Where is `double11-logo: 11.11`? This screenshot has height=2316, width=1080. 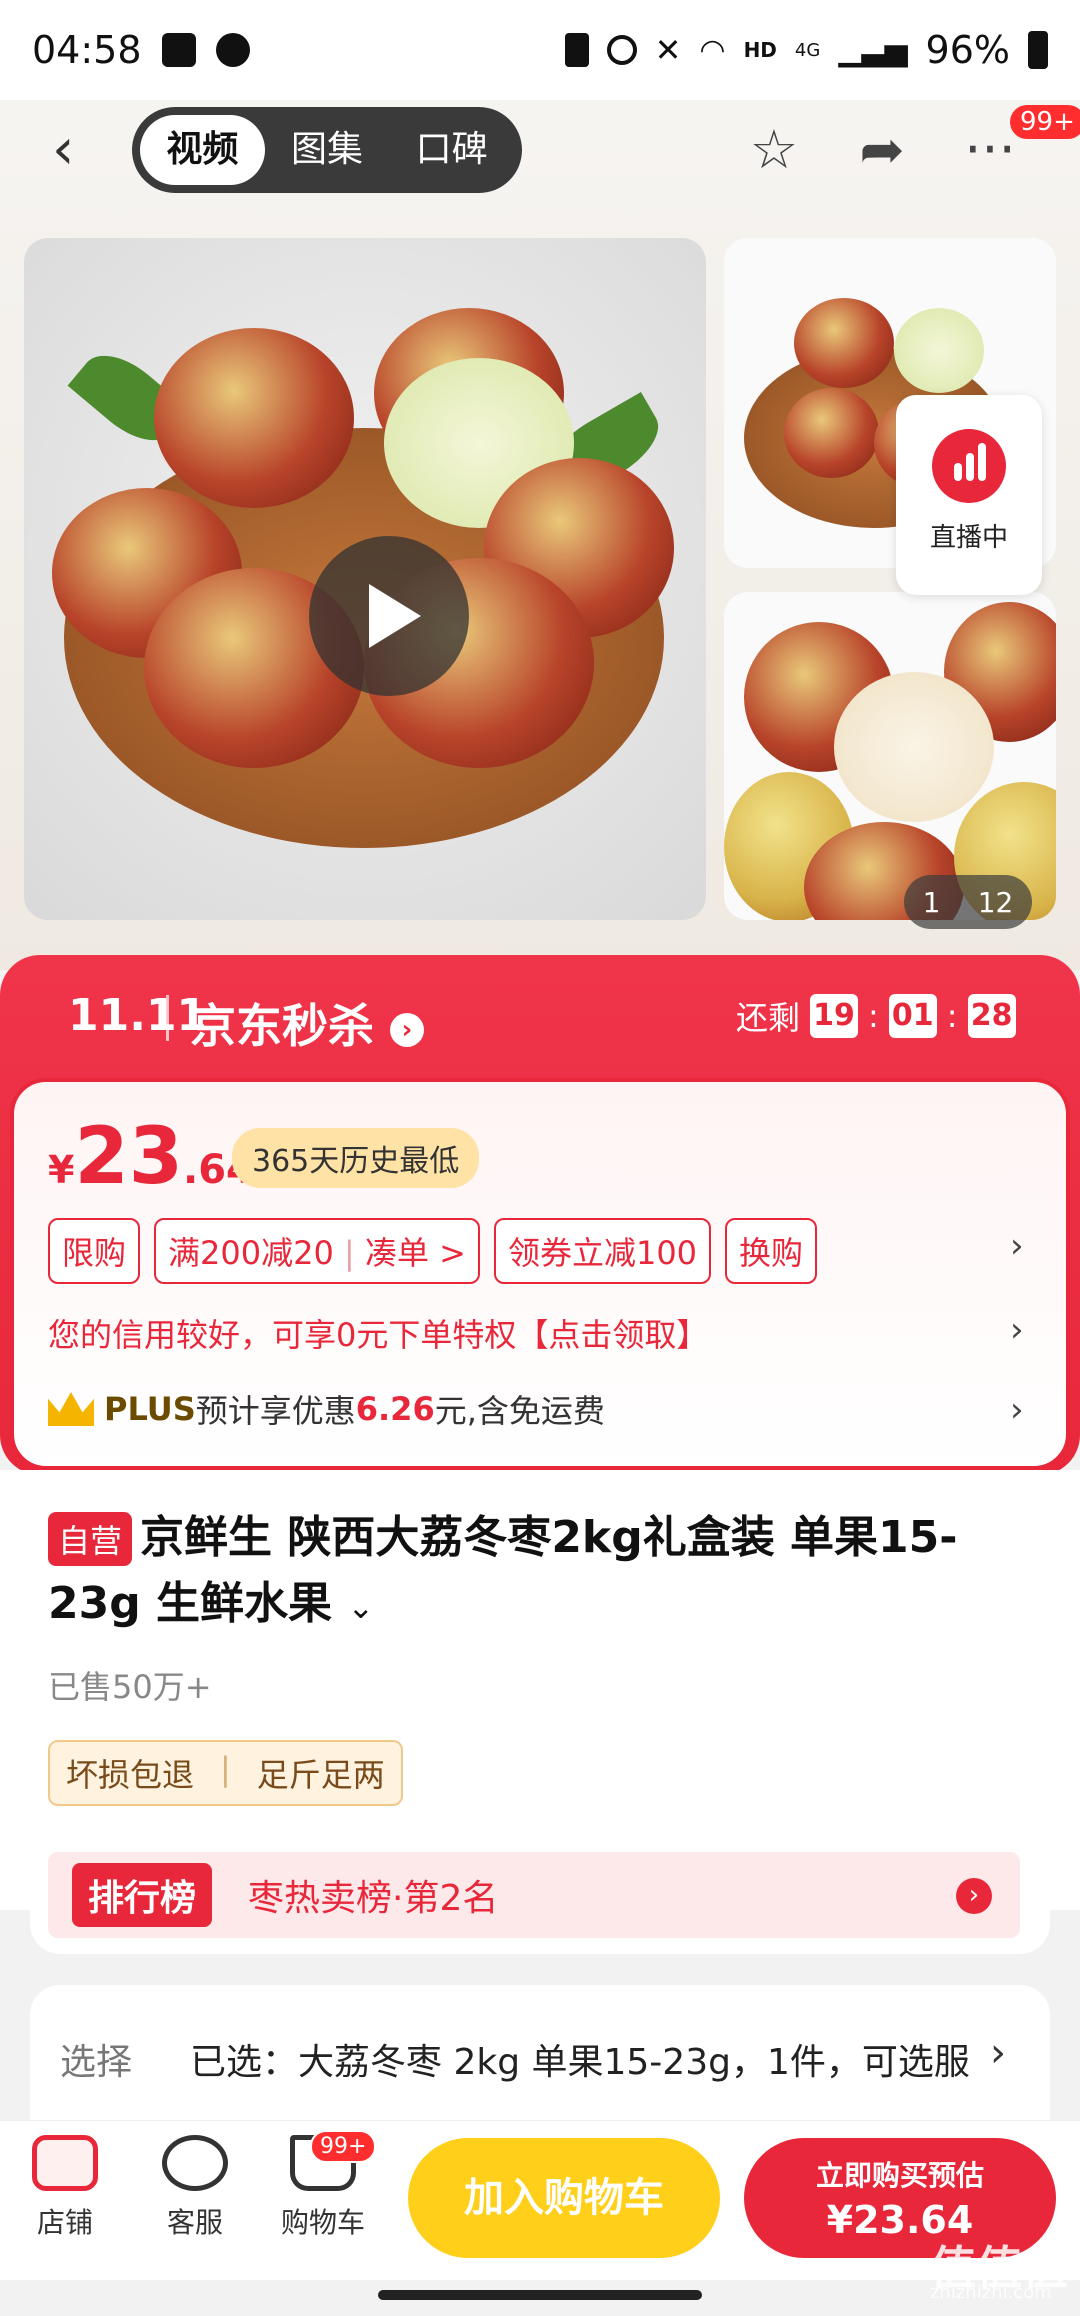
double11-logo: 11.11 is located at coordinates (138, 1015).